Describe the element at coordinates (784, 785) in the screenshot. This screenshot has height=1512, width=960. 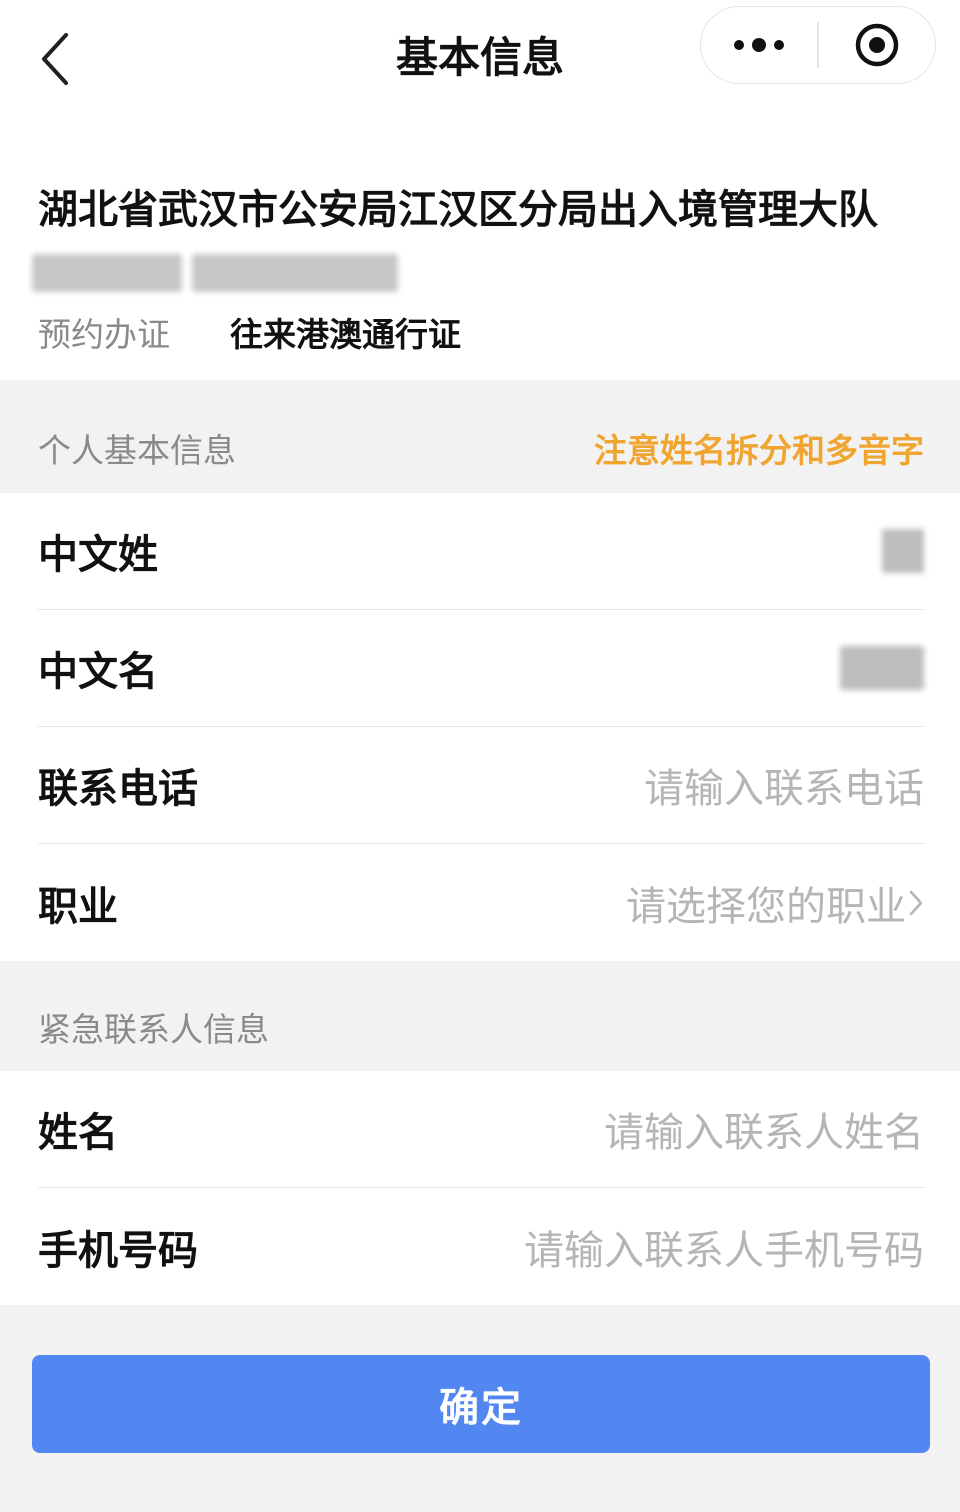
I see `phone-input: 请输入联系电话` at that location.